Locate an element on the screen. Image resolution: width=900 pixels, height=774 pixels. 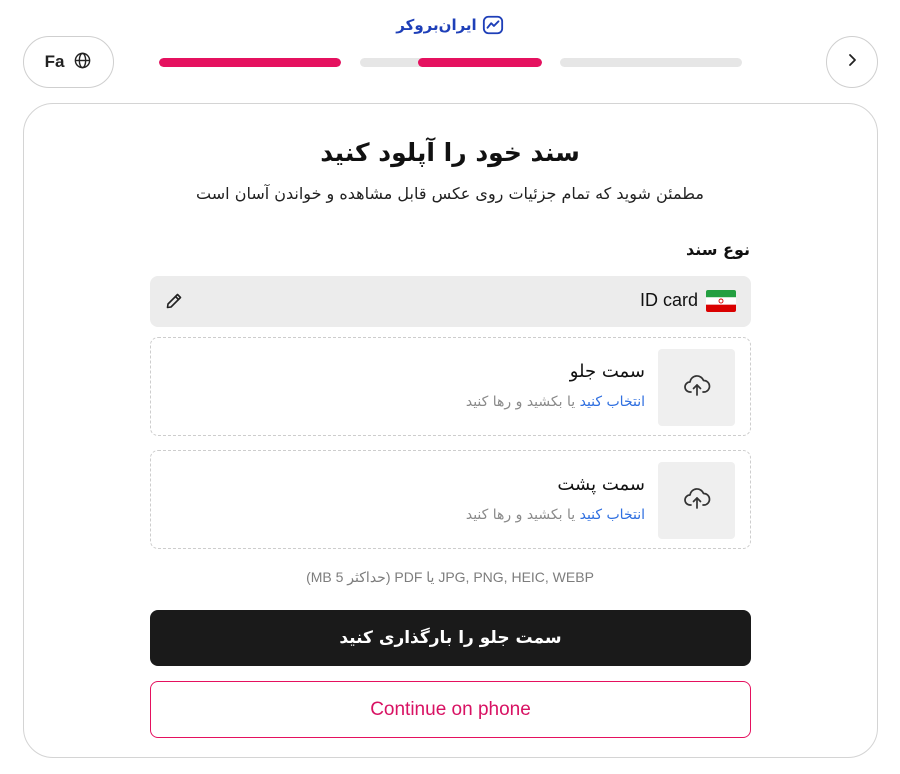
document-type-label: نوع سند is located at coordinates (717, 249).